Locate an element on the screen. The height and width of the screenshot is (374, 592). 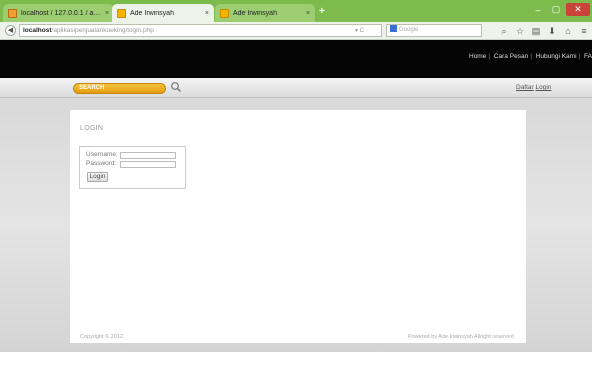
register-link: Daftar is located at coordinates (525, 87).